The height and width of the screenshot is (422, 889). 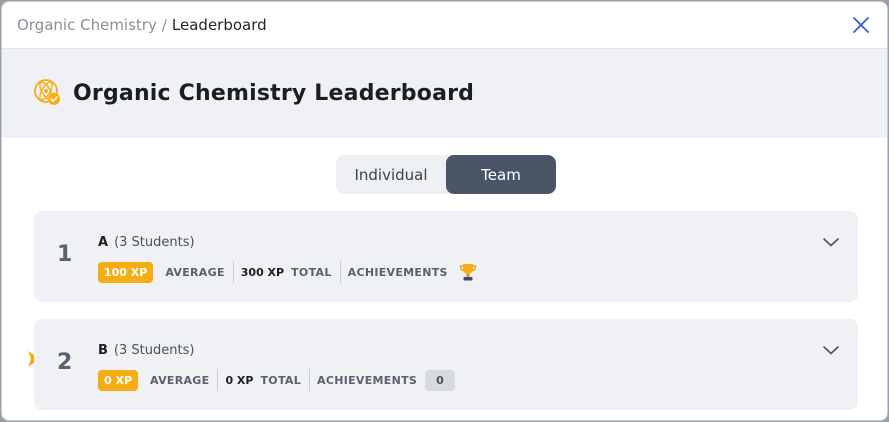 What do you see at coordinates (274, 93) in the screenshot?
I see `page-title: Organic Chemistry Leaderboard` at bounding box center [274, 93].